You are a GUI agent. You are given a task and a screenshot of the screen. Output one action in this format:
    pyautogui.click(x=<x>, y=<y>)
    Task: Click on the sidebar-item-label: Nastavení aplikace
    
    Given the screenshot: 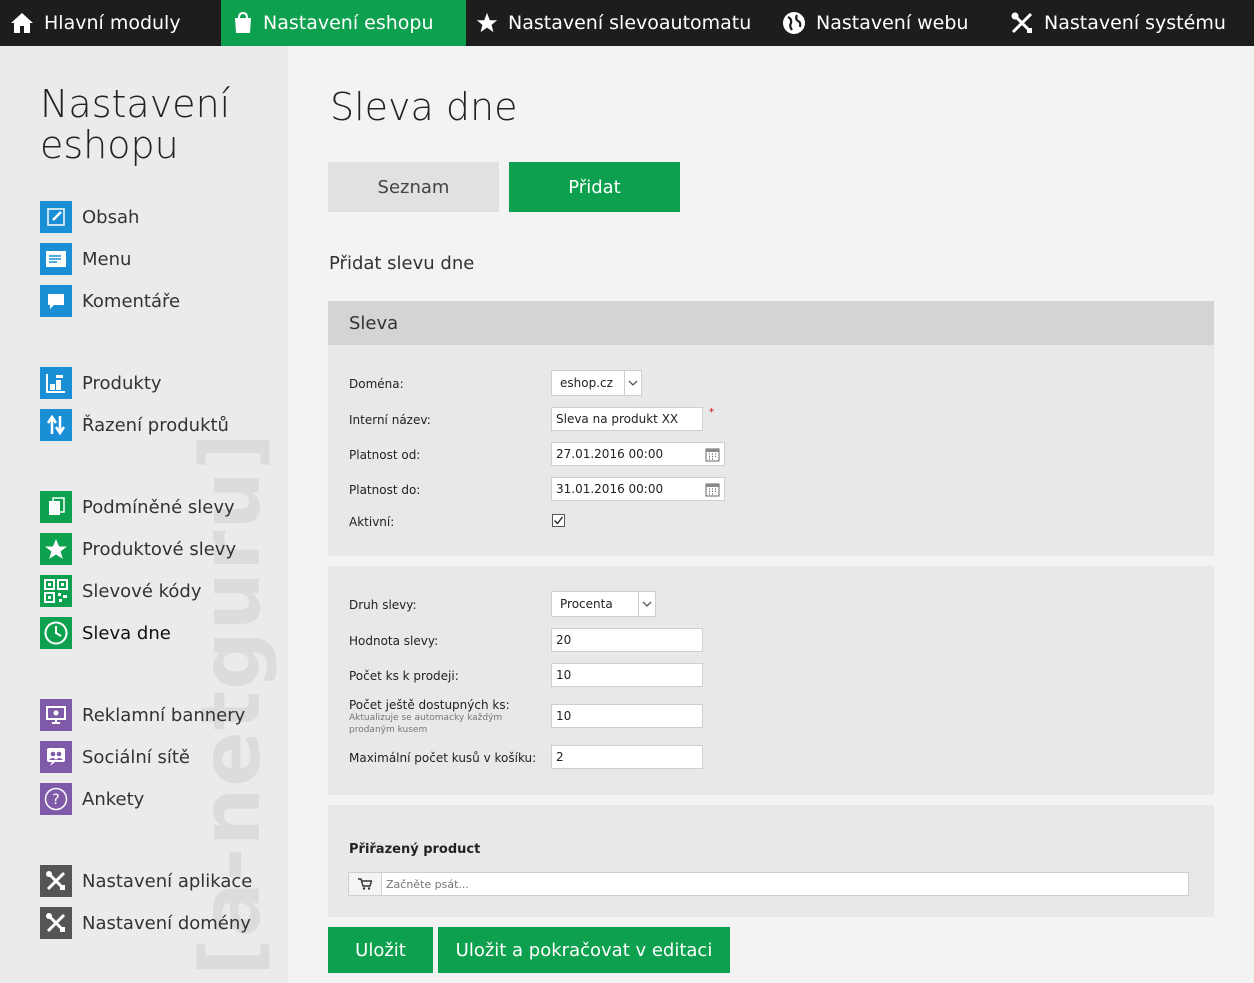 What is the action you would take?
    pyautogui.click(x=167, y=881)
    